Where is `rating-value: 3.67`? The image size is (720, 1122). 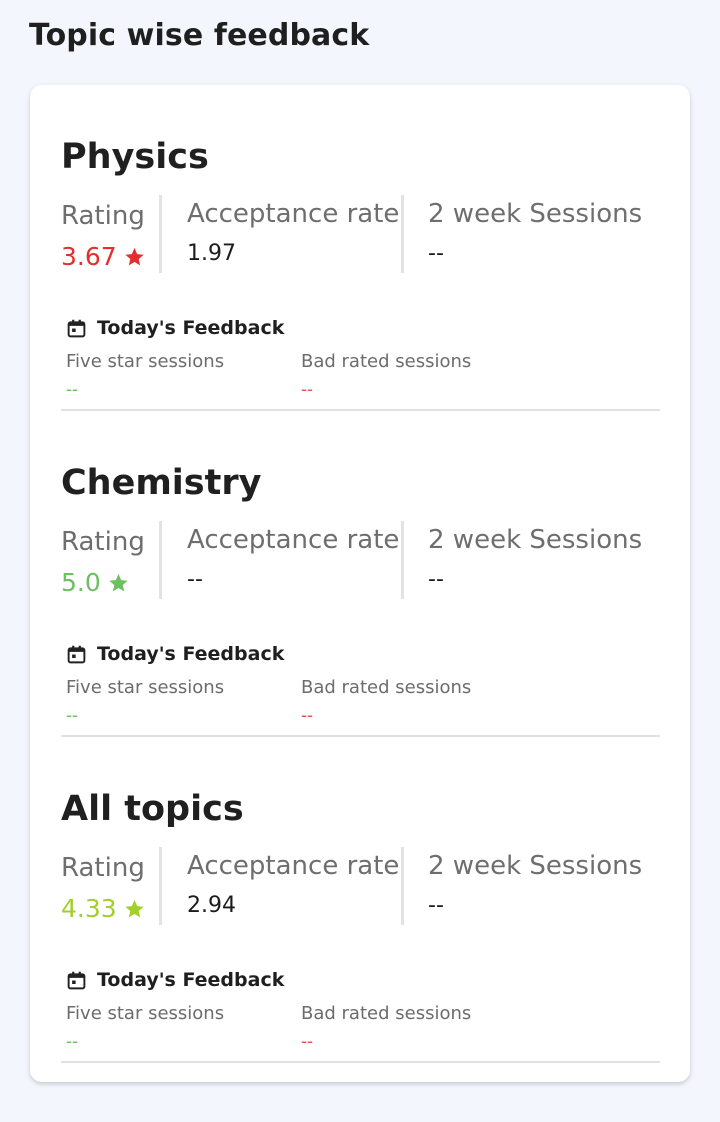
rating-value: 3.67 is located at coordinates (111, 256).